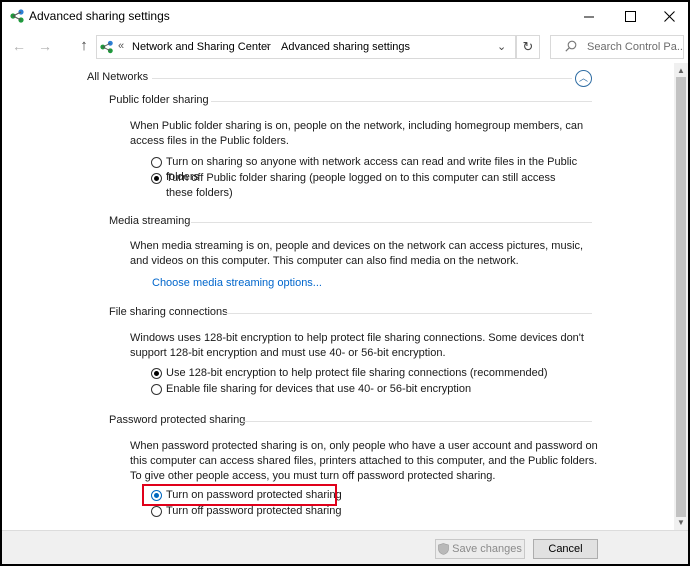 The width and height of the screenshot is (690, 566). Describe the element at coordinates (239, 495) in the screenshot. I see `highlight-box` at that location.